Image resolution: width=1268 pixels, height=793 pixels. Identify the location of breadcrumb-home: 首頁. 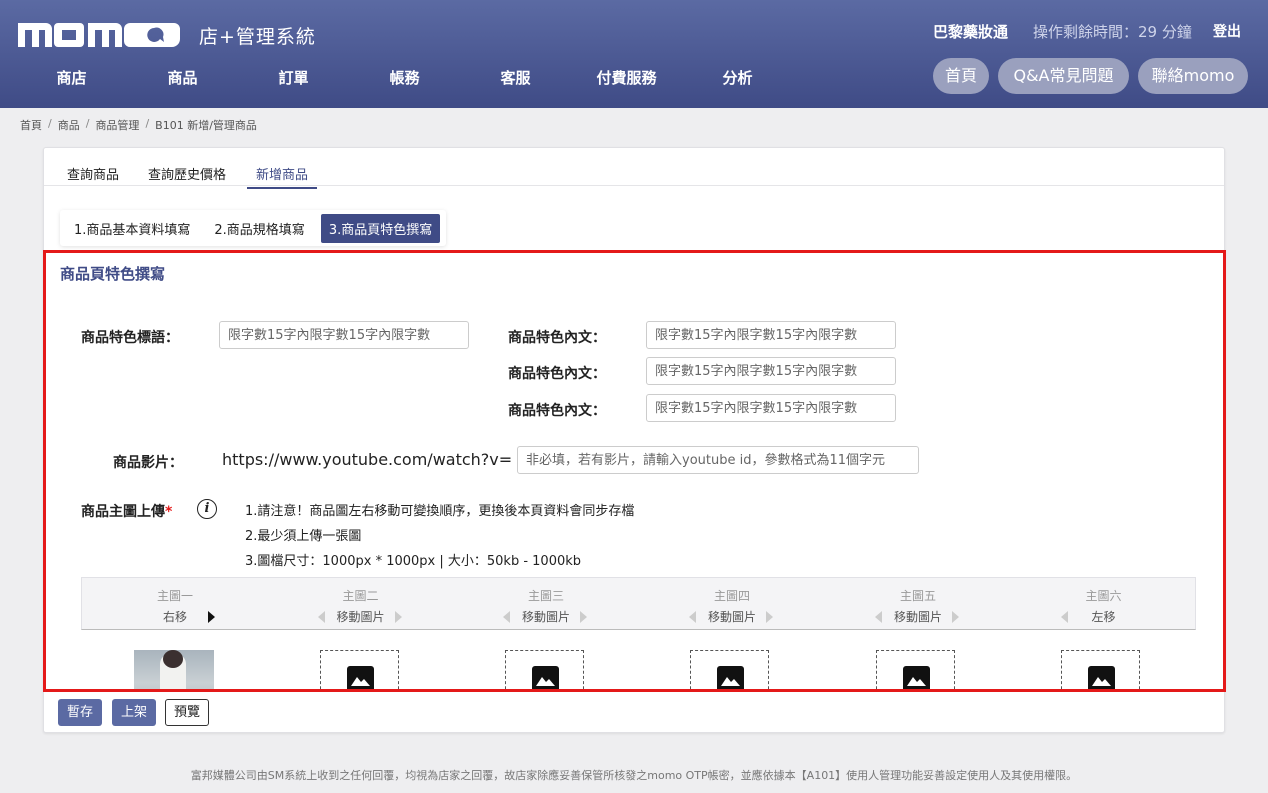
(31, 125).